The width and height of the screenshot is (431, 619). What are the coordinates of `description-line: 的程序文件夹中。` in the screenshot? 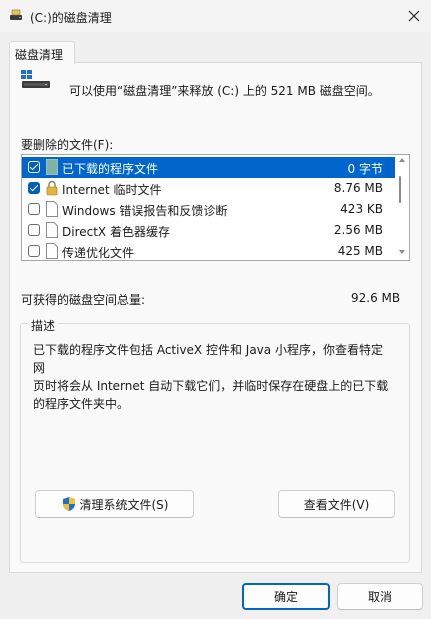 It's located at (81, 404).